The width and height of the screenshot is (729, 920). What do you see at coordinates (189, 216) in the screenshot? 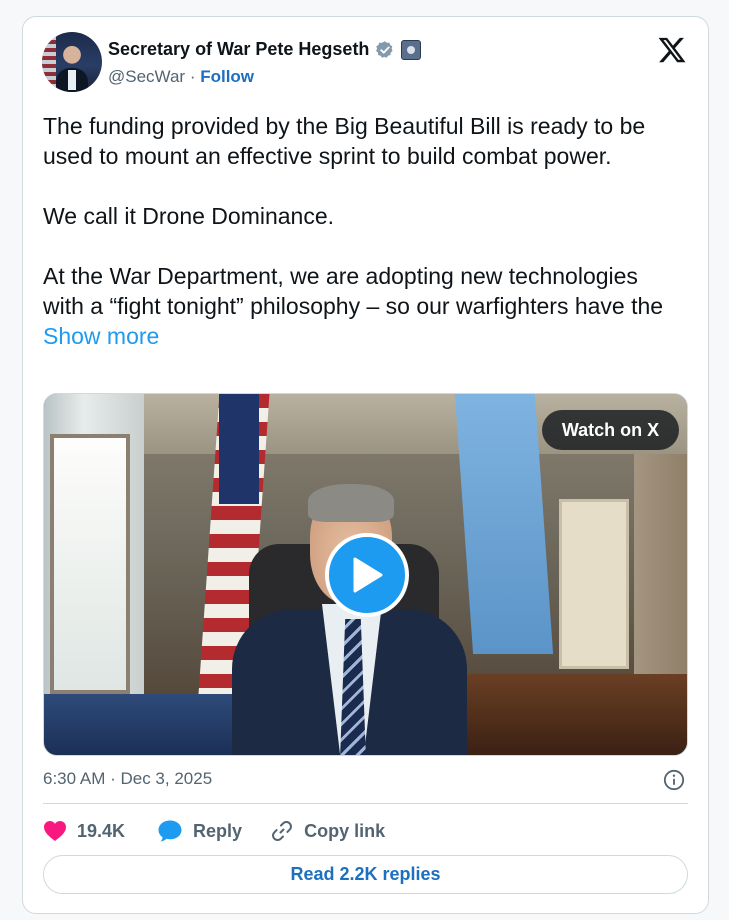
I see `tweet-paragraph: We call it Drone Dominance.` at bounding box center [189, 216].